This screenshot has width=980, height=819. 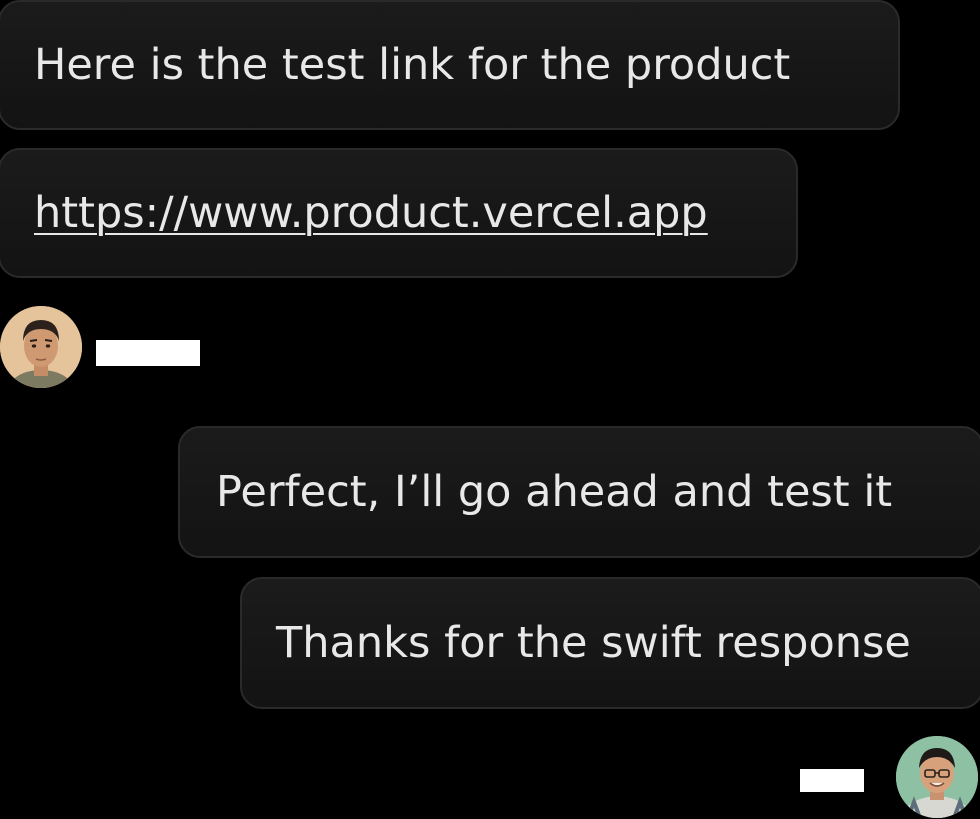 I want to click on message-link: https://www.product.vercel.app, so click(x=371, y=213).